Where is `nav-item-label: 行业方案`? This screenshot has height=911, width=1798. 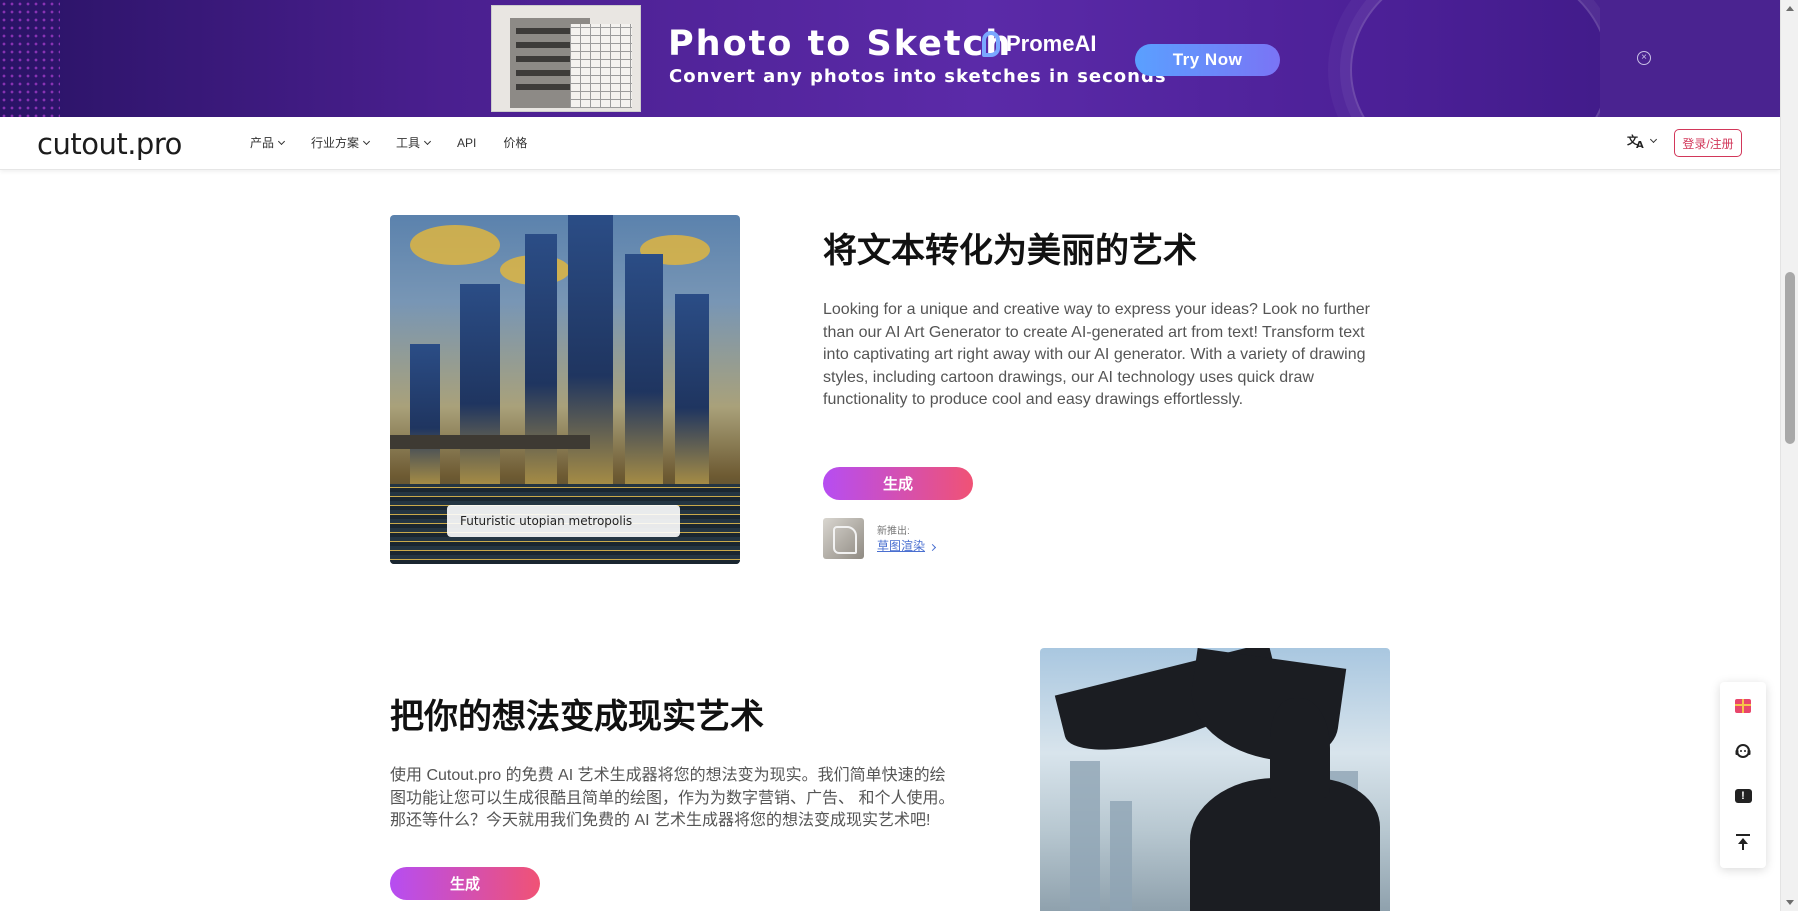
nav-item-label: 行业方案 is located at coordinates (335, 143).